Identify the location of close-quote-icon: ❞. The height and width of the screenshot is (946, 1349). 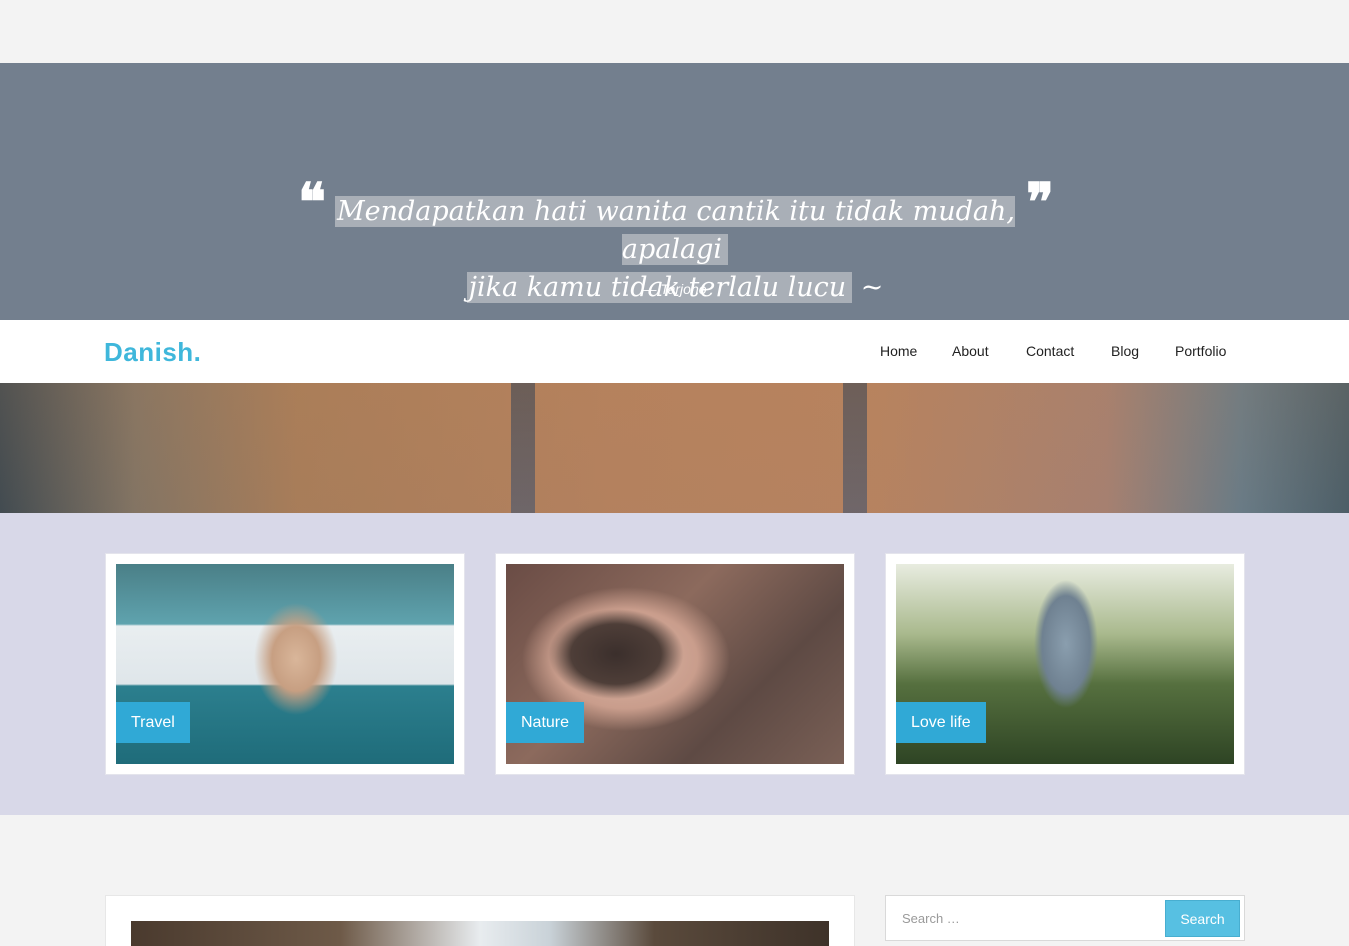
(1040, 202).